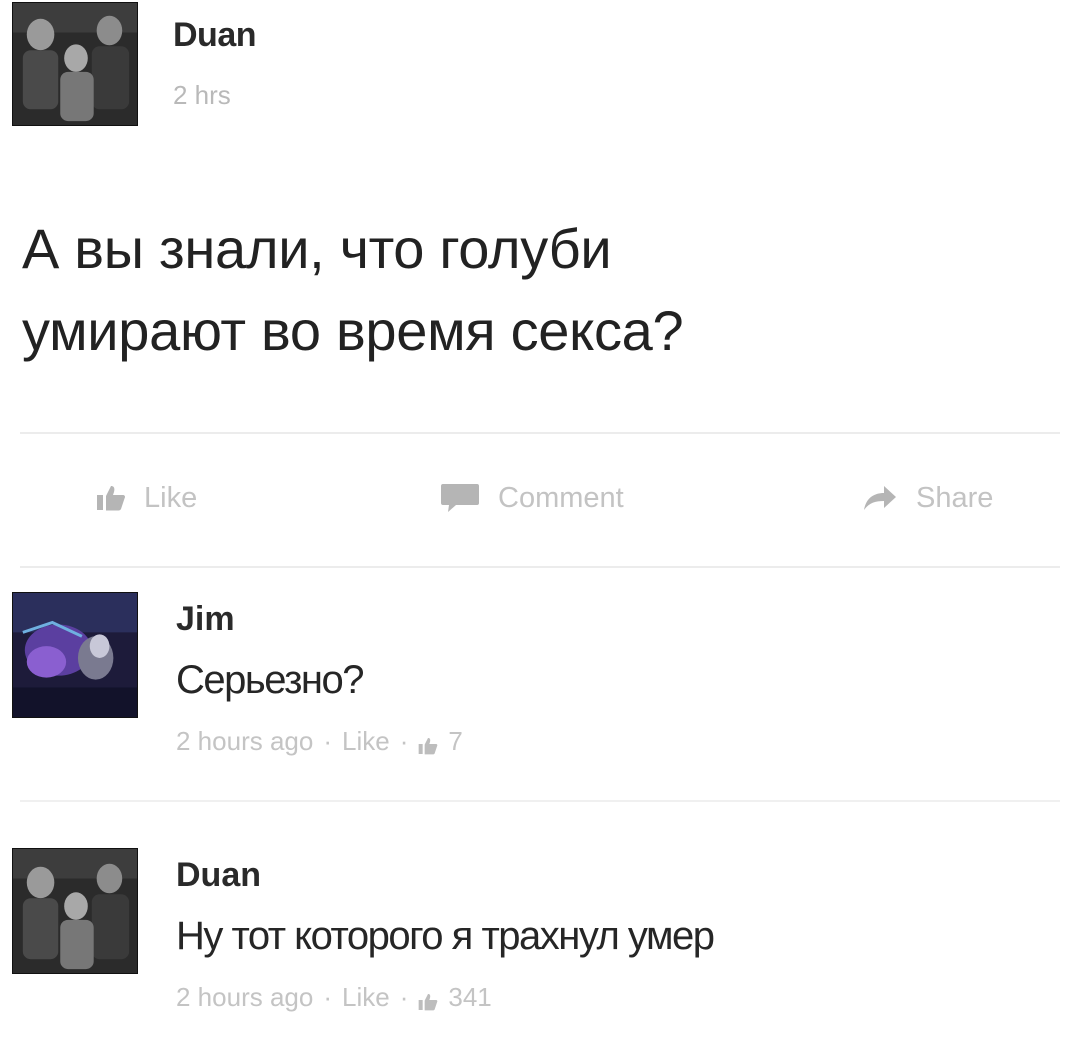 The width and height of the screenshot is (1080, 1039). I want to click on share-button: Share, so click(927, 498).